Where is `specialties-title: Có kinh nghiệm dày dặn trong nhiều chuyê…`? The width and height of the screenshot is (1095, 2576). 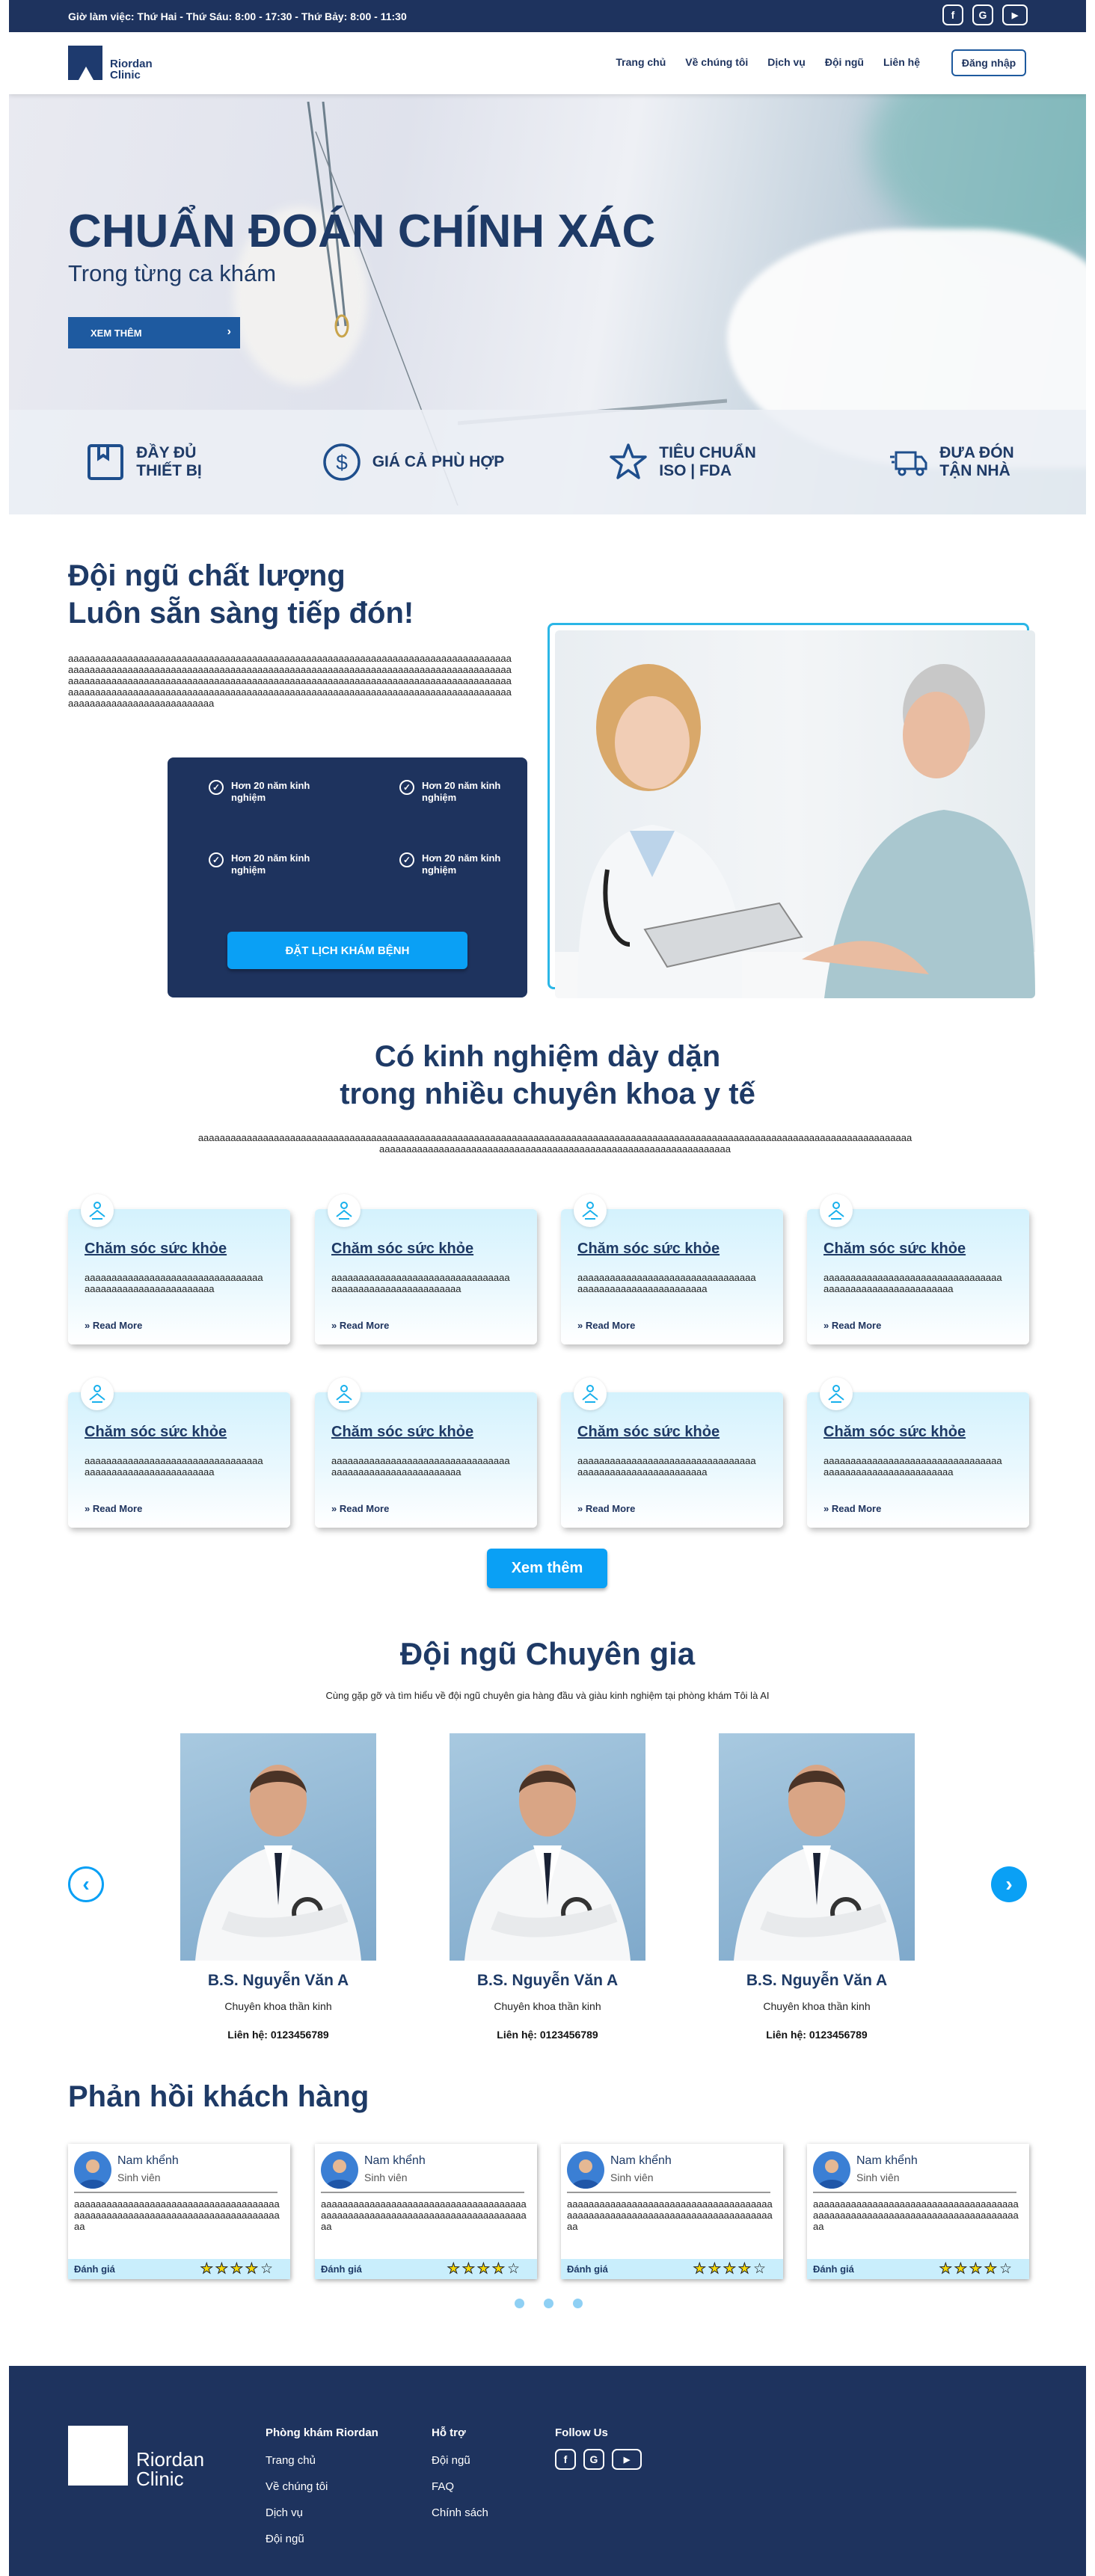 specialties-title: Có kinh nghiệm dày dặn trong nhiều chuyê… is located at coordinates (547, 1075).